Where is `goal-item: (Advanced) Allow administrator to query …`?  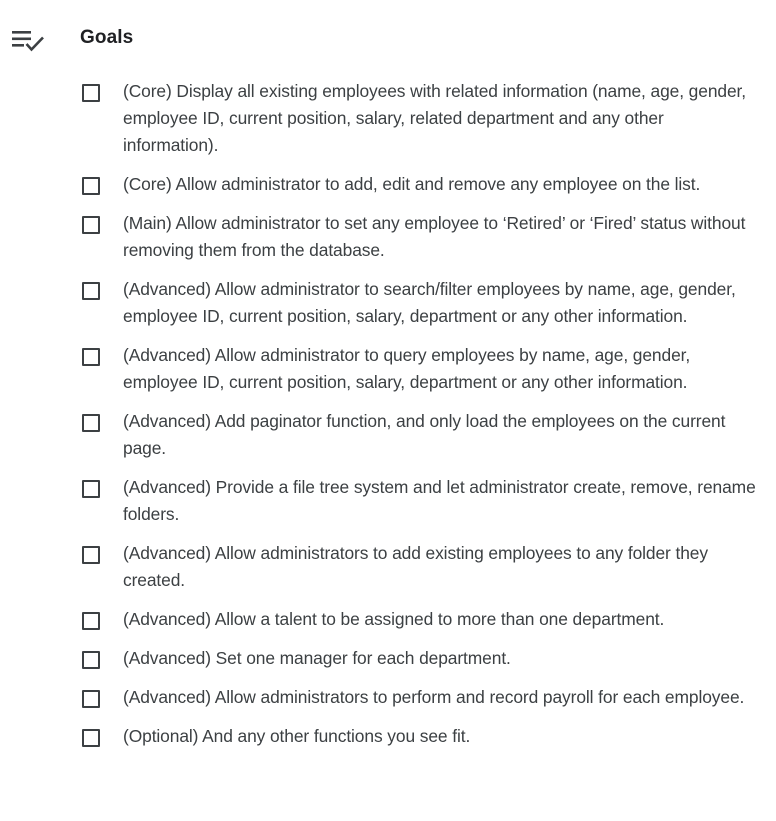
goal-item: (Advanced) Allow administrator to query … is located at coordinates (420, 369).